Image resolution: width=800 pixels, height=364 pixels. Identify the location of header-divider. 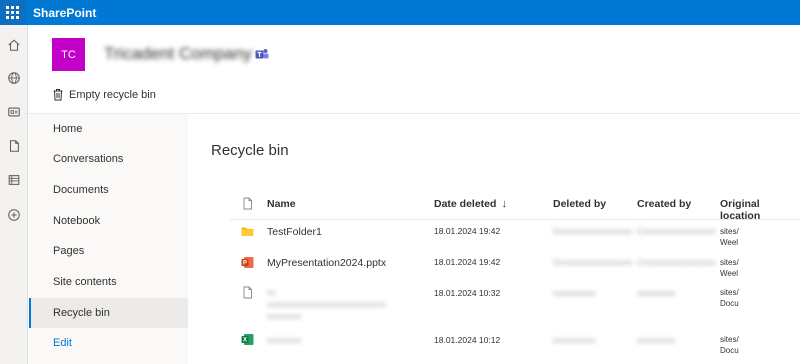
(515, 219).